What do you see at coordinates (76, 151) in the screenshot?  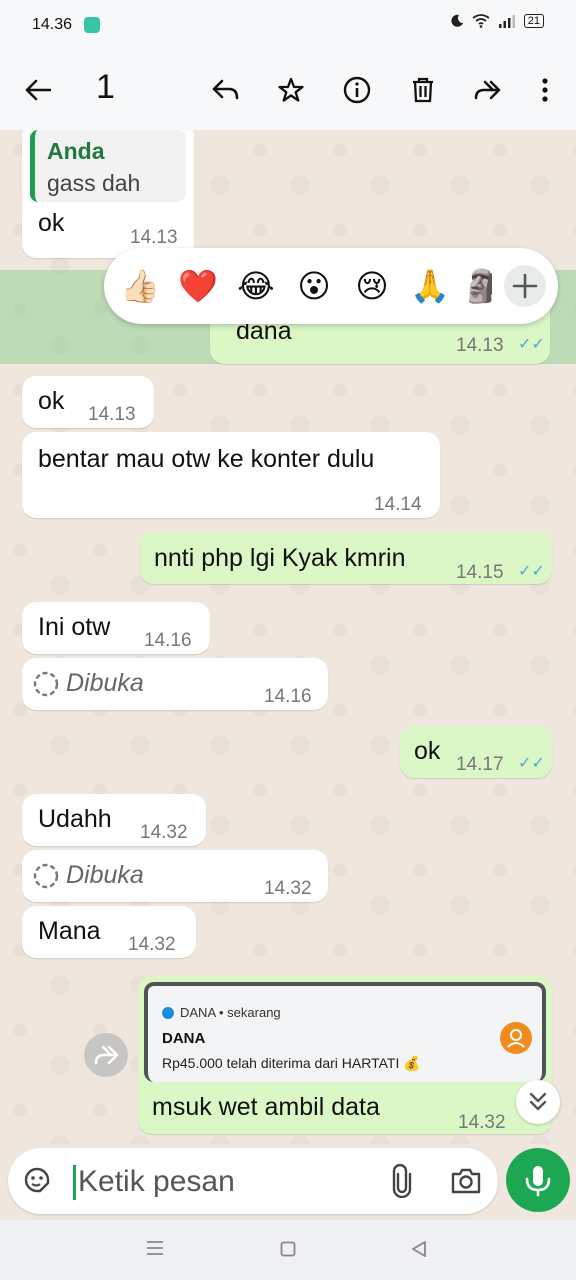 I see `quote-author: Anda` at bounding box center [76, 151].